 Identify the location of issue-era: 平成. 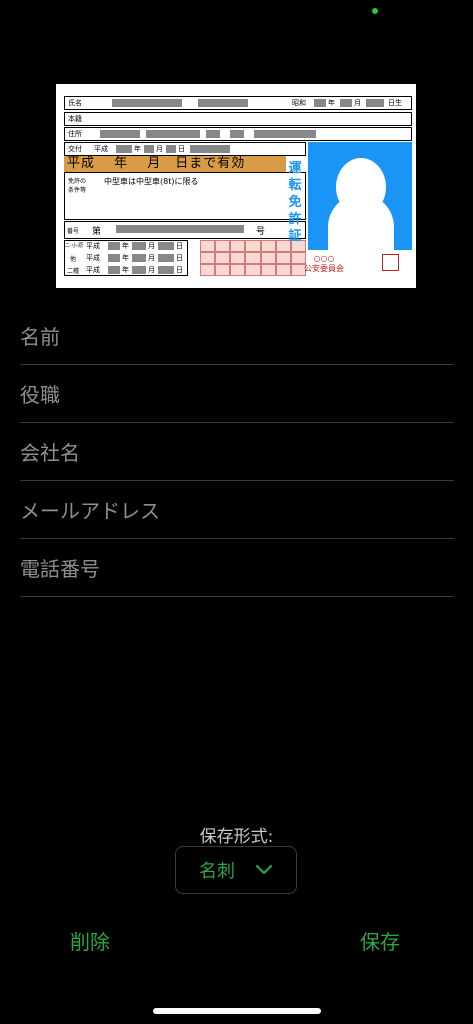
(101, 149).